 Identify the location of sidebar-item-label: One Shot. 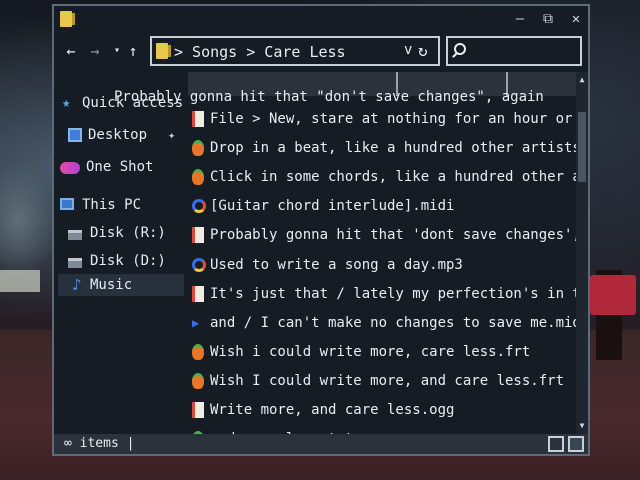
(120, 167).